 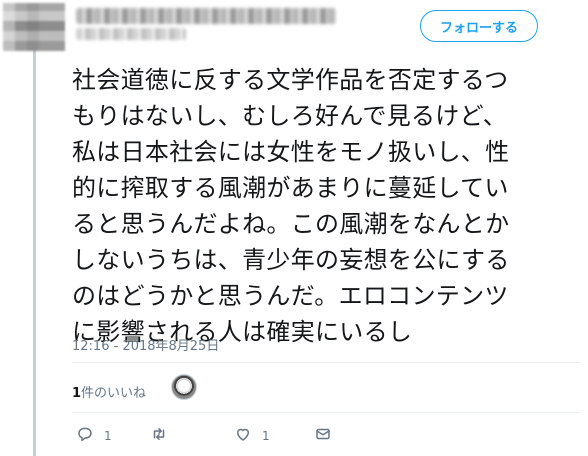 What do you see at coordinates (290, 188) in the screenshot?
I see `tweet-line: 的に搾取する風潮があまりに蔓延してい` at bounding box center [290, 188].